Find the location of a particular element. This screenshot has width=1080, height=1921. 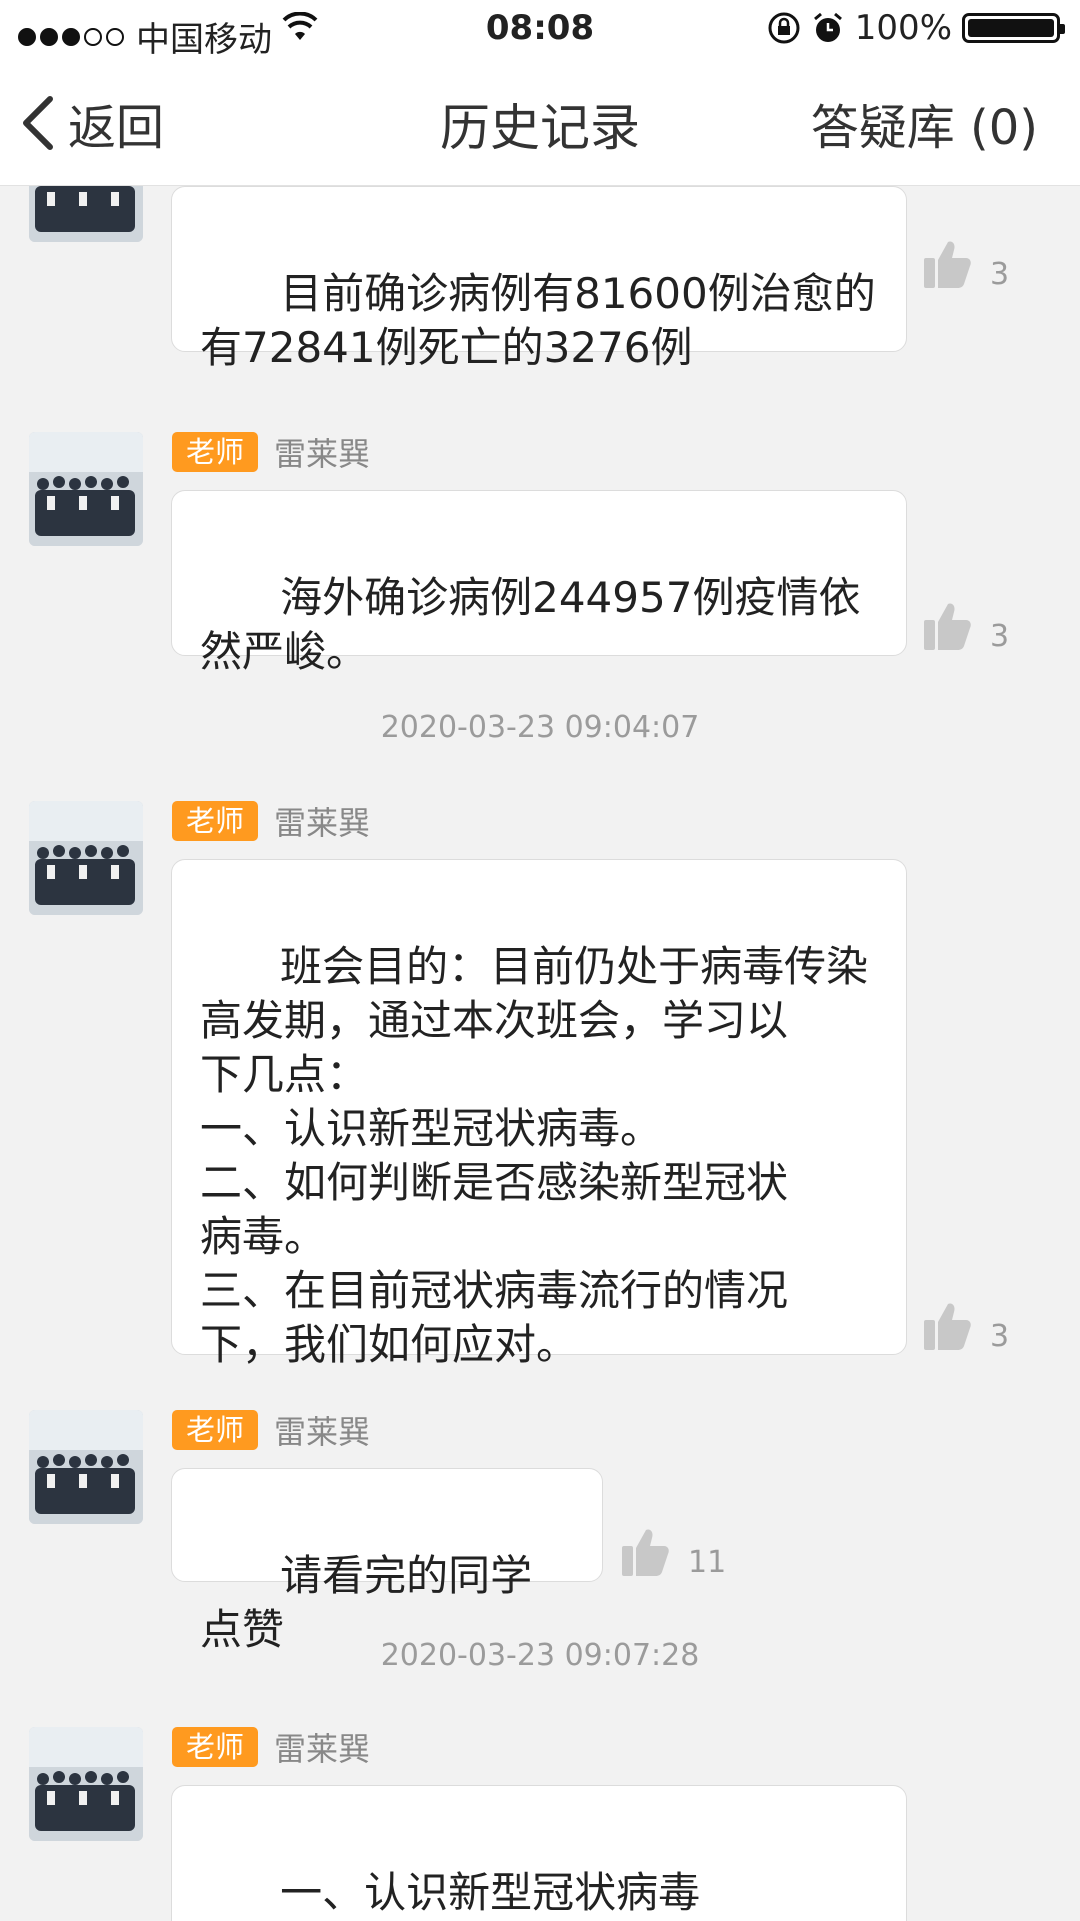

timestamp: 2020-03-23 09:07:28 is located at coordinates (540, 1655).